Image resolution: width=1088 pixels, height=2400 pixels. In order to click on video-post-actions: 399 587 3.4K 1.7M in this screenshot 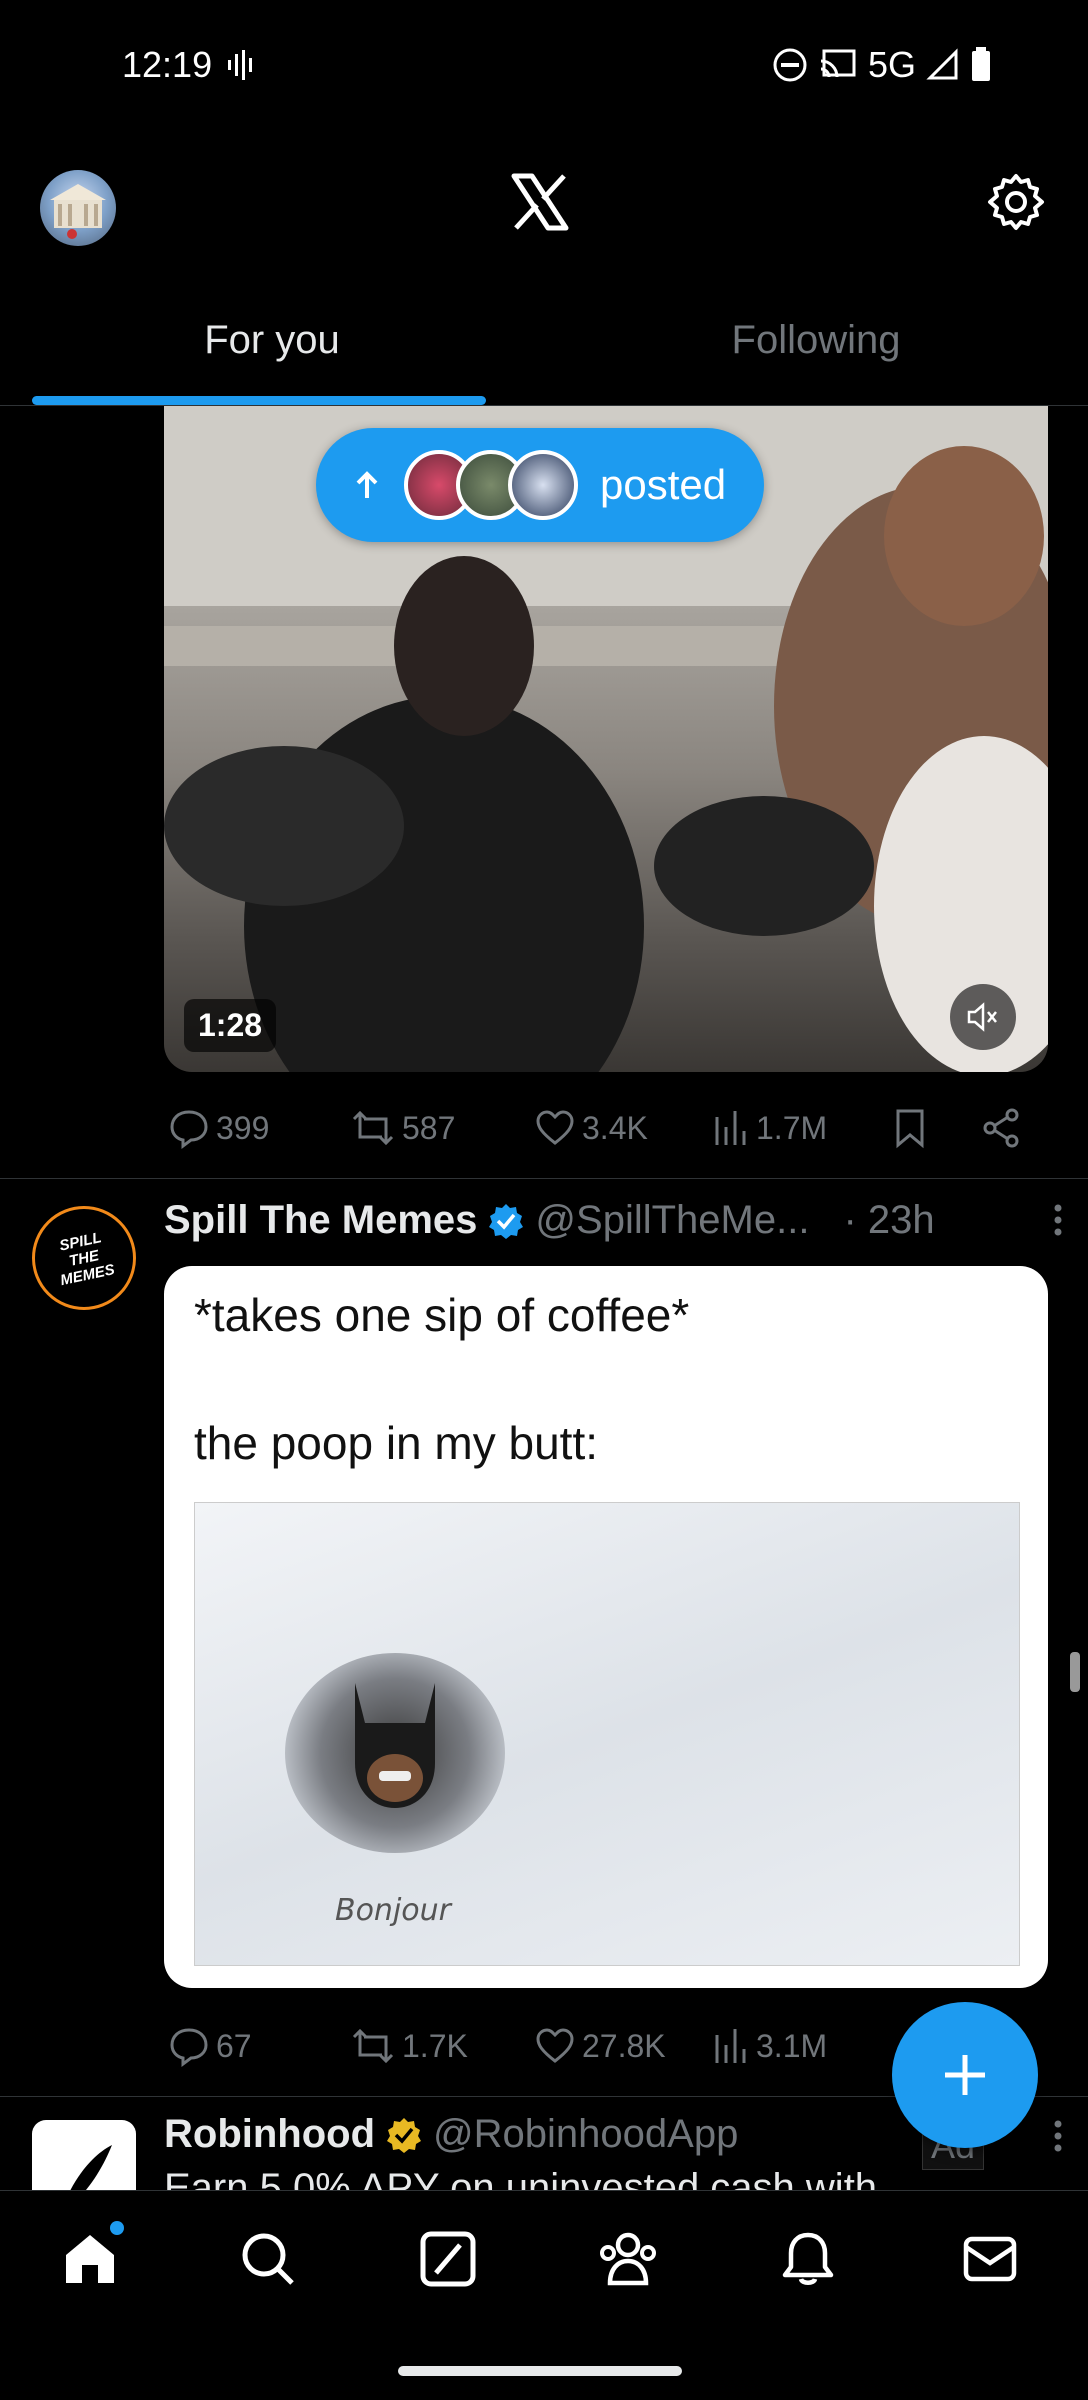, I will do `click(544, 1128)`.